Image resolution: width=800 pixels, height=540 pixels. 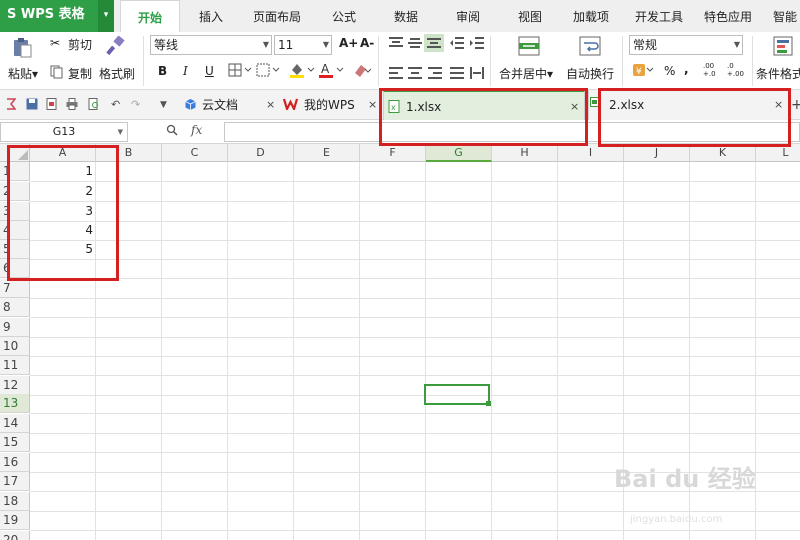 I want to click on currency-icon: ¥, so click(x=643, y=71).